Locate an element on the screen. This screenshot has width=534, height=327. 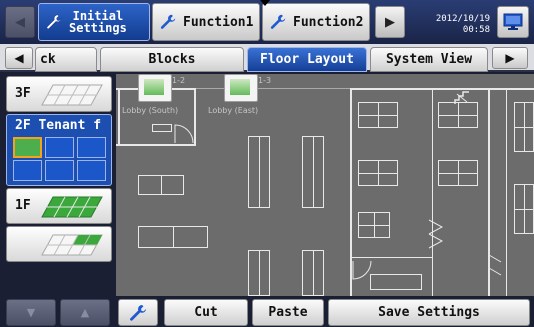
cut-button-label: Cut is located at coordinates (206, 312).